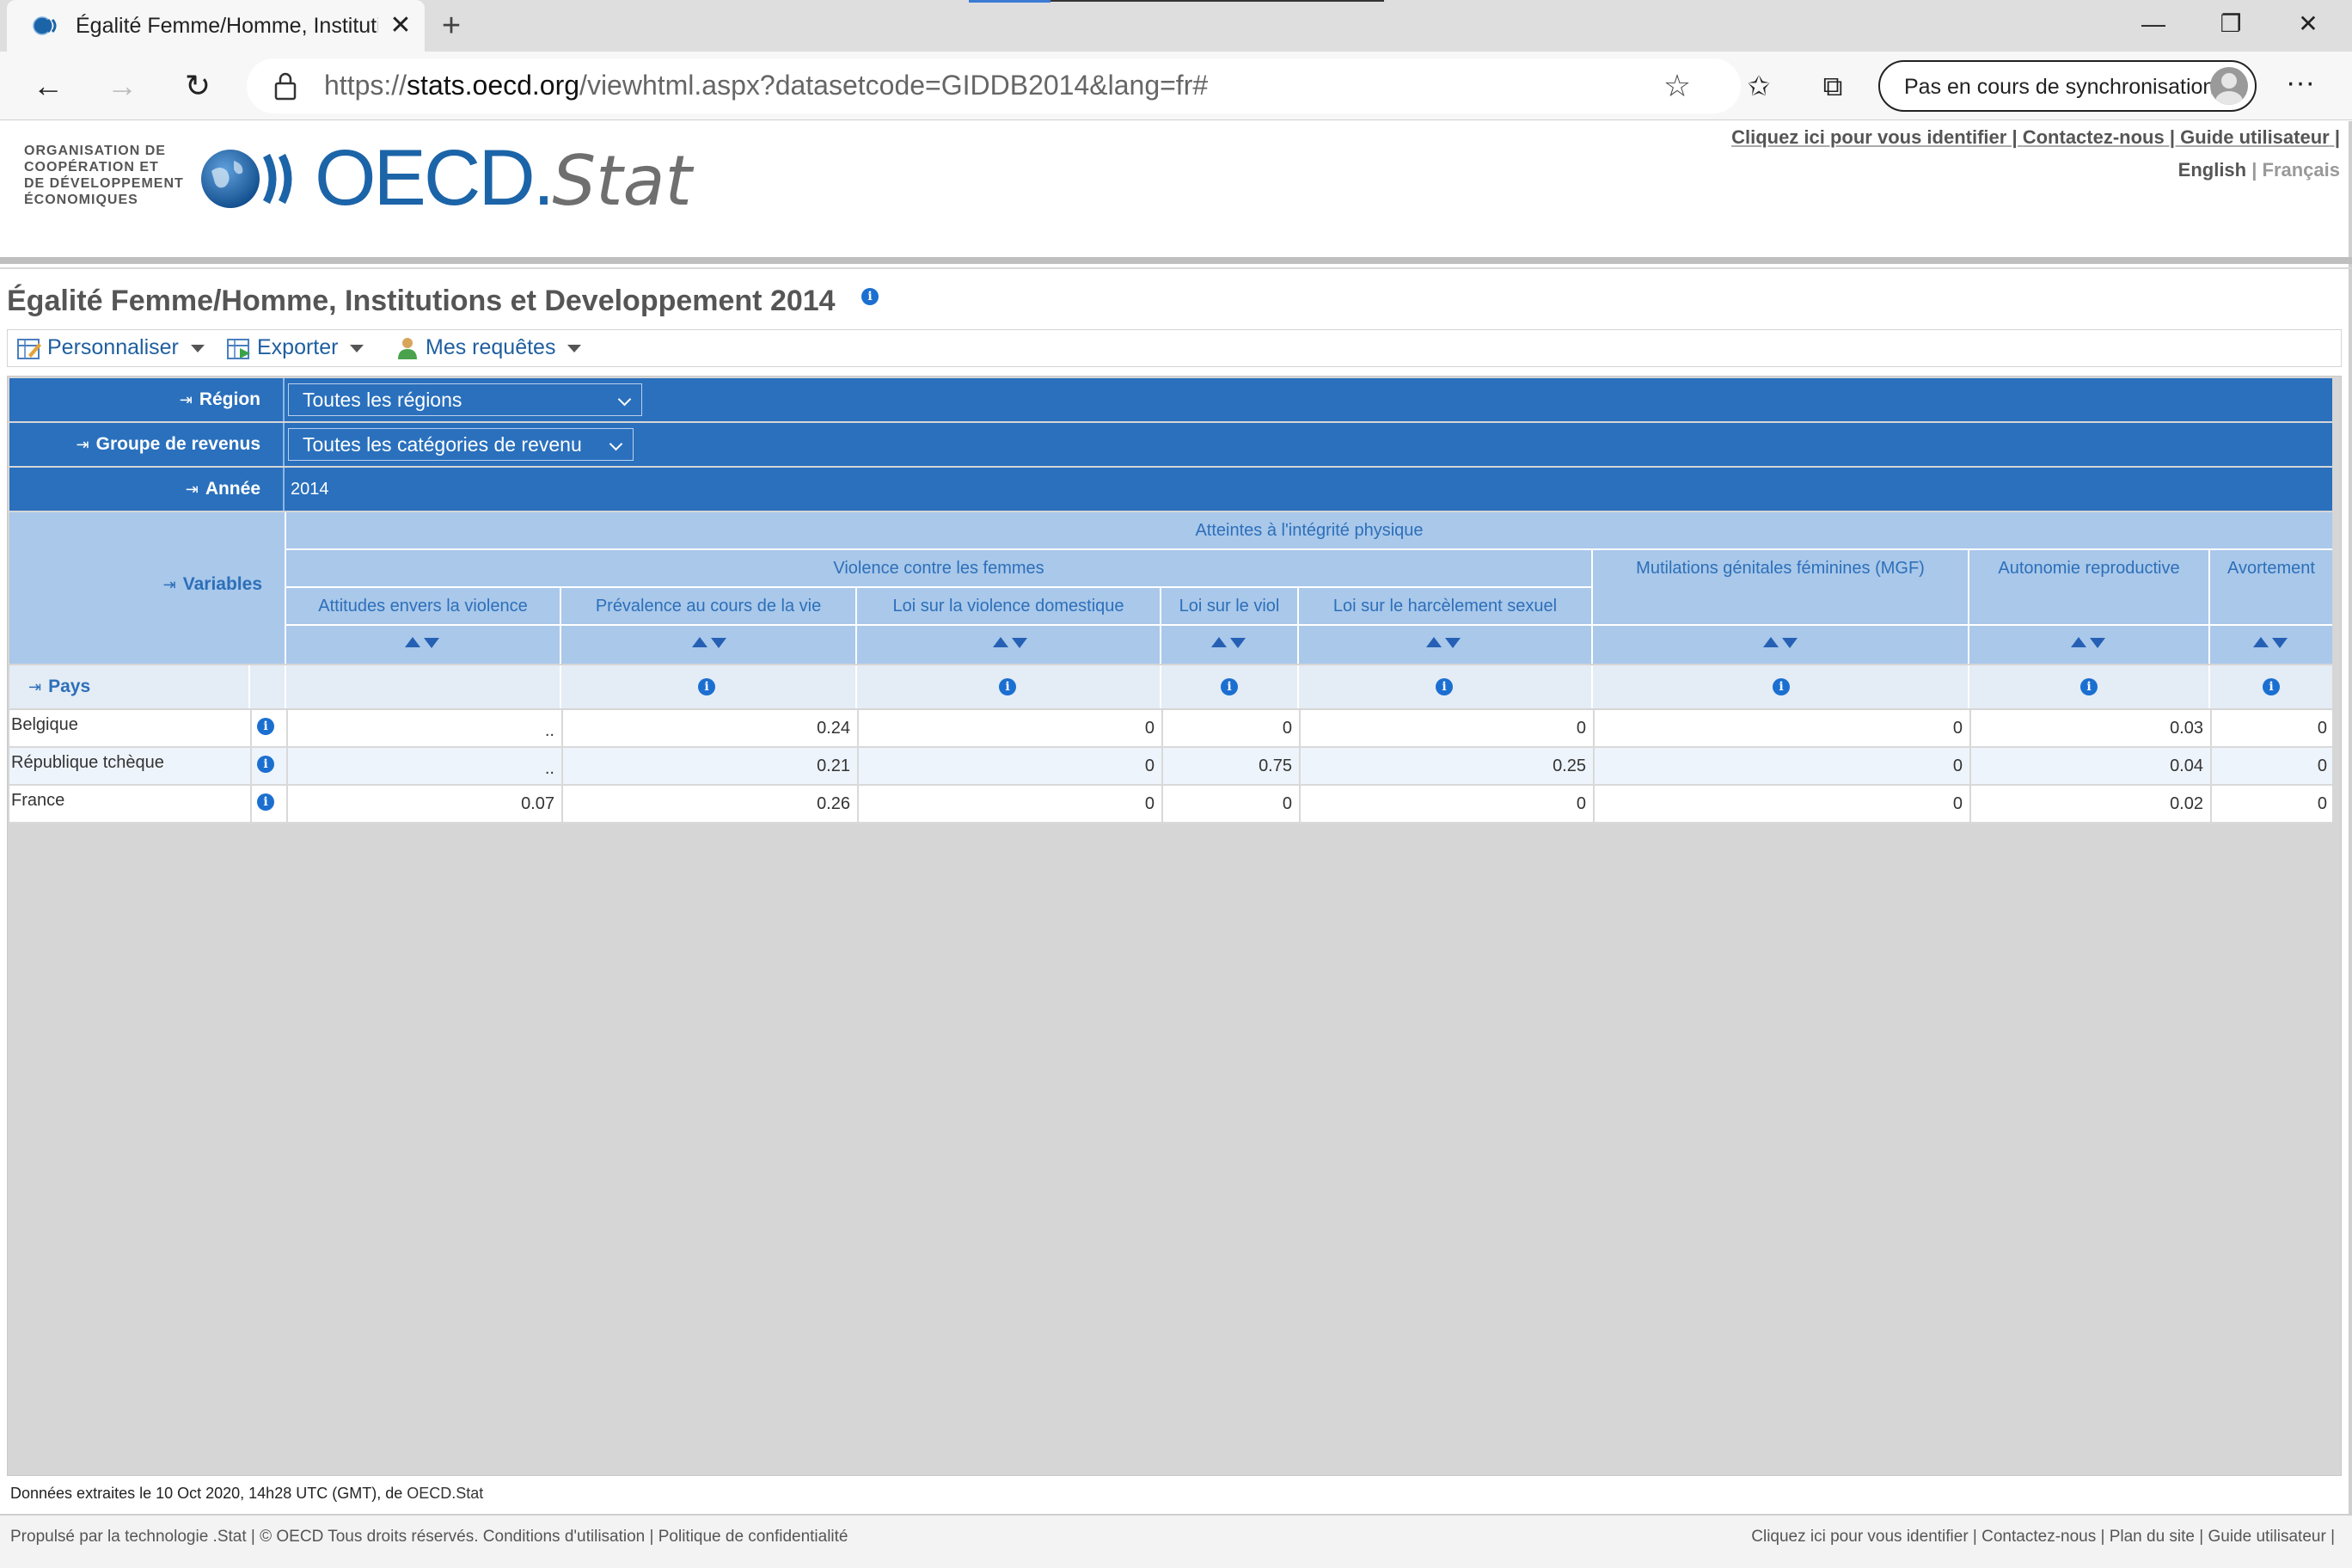 This screenshot has height=1568, width=2352. Describe the element at coordinates (197, 86) in the screenshot. I see `refresh-icon: ↻` at that location.